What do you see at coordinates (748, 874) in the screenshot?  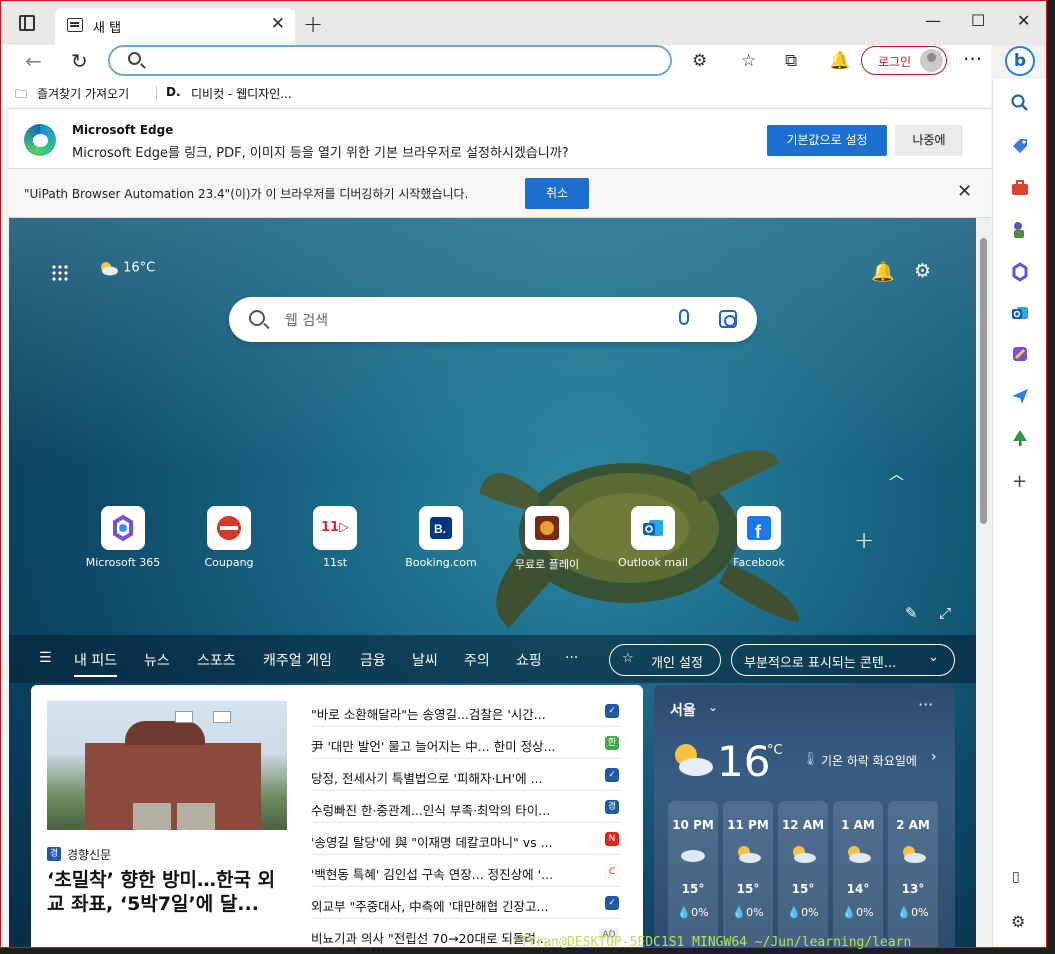 I see `hourly-forecast: 11 PM 15° 💧0%` at bounding box center [748, 874].